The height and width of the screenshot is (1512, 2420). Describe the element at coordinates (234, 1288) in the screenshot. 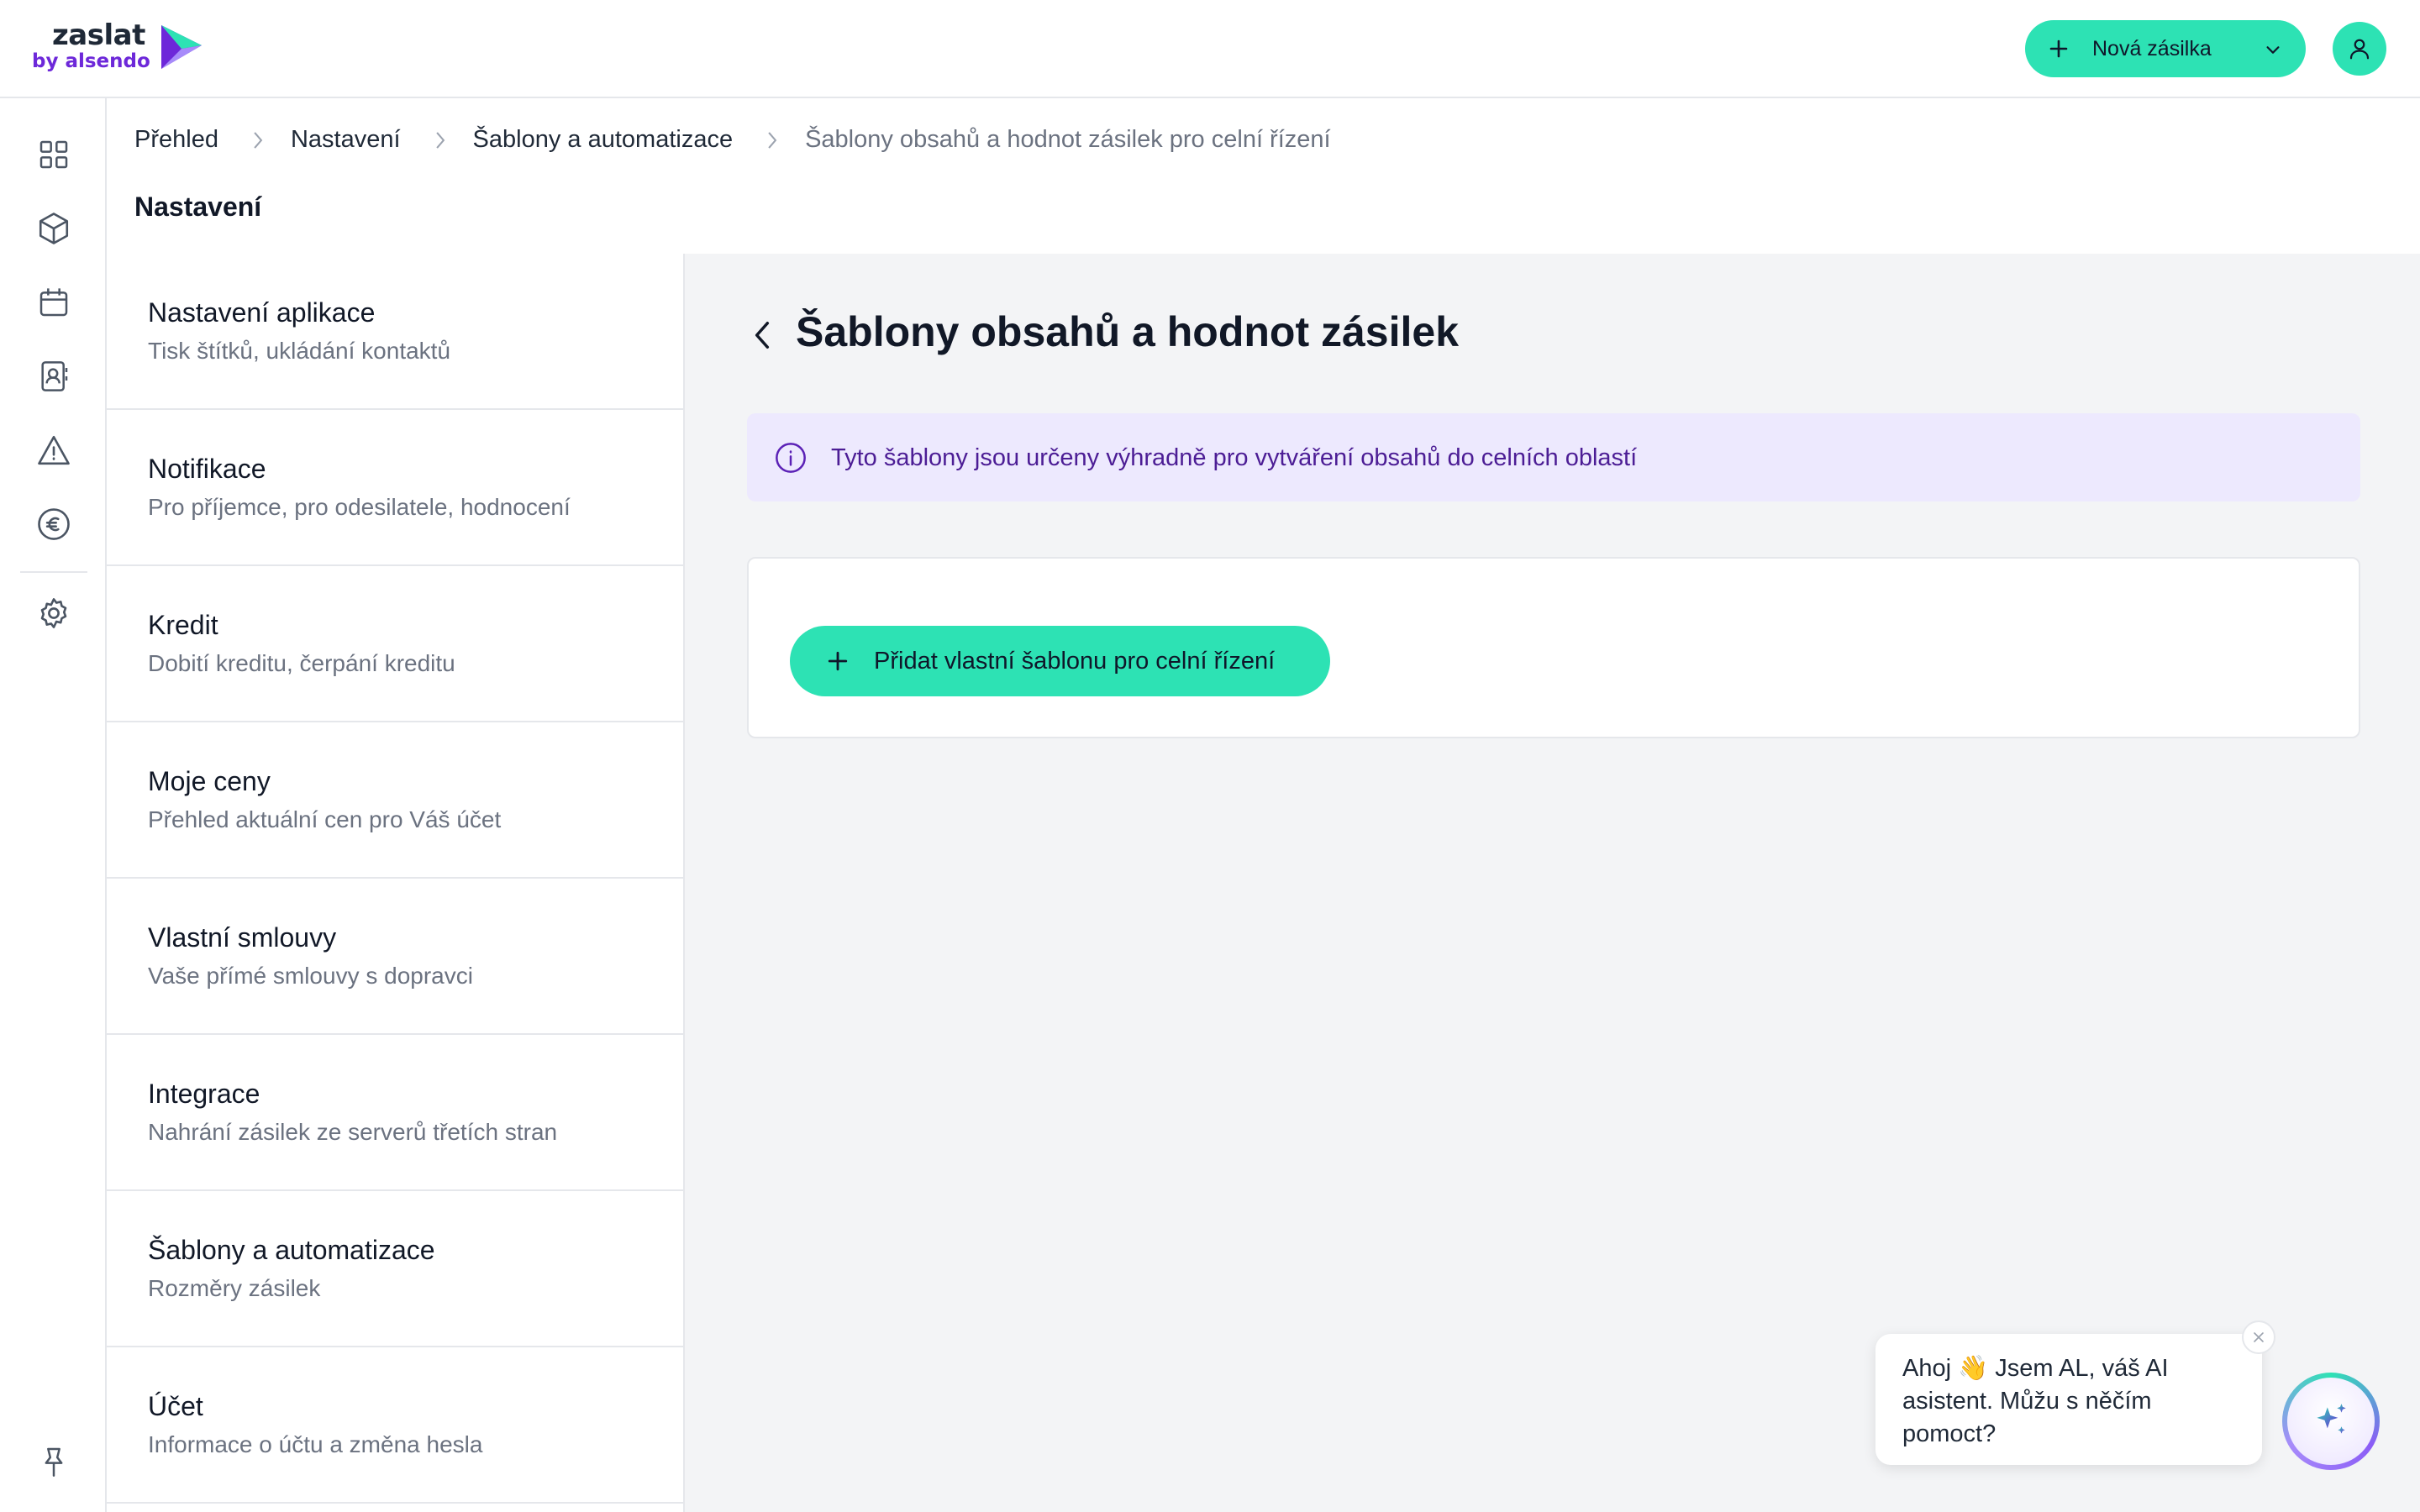

I see `menu-item-subtitle: Rozměry zásilek` at that location.